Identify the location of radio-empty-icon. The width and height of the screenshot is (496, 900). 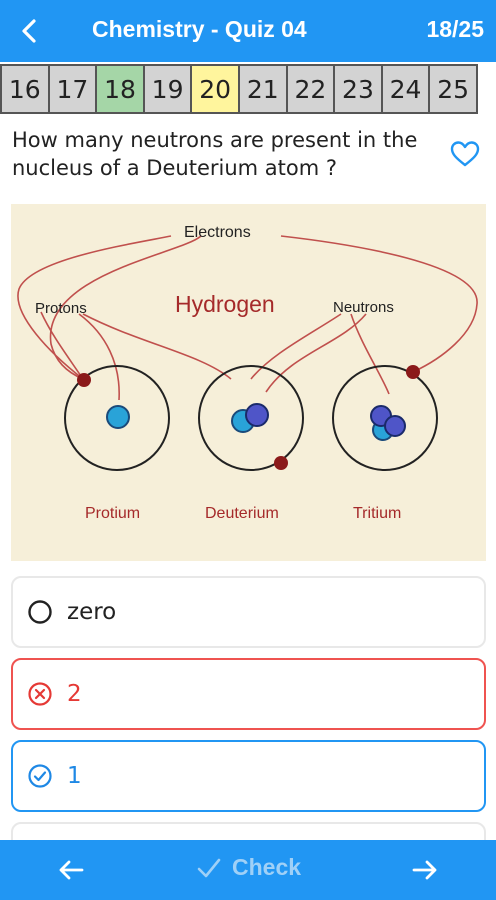
(40, 612).